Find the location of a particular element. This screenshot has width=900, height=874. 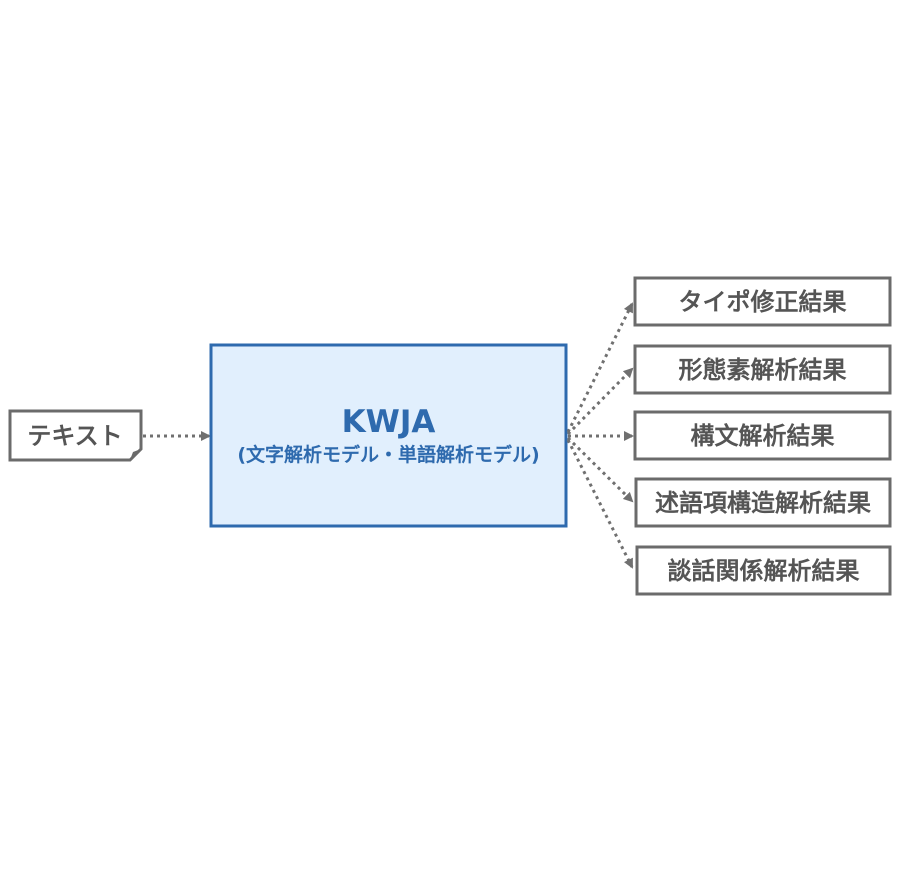

output-box-pas: 述語項構造解析結果 is located at coordinates (763, 502).